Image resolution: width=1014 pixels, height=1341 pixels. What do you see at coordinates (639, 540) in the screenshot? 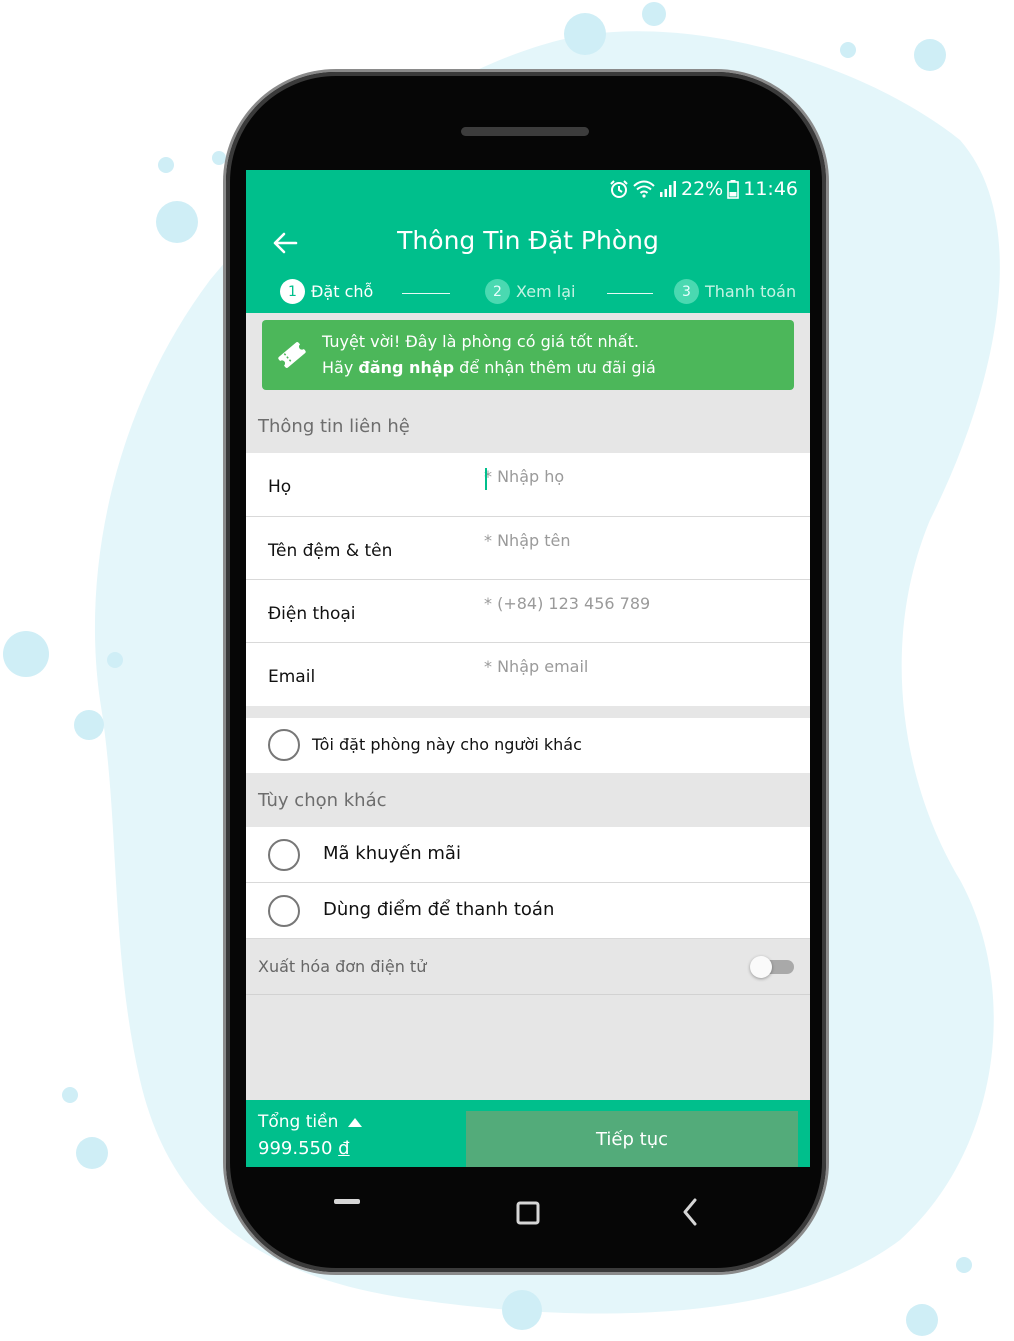
I see `first-name-input` at bounding box center [639, 540].